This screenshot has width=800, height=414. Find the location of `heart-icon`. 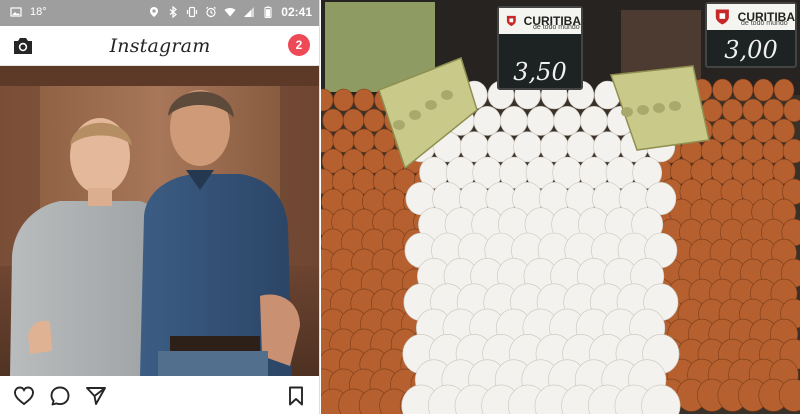

heart-icon is located at coordinates (24, 396).